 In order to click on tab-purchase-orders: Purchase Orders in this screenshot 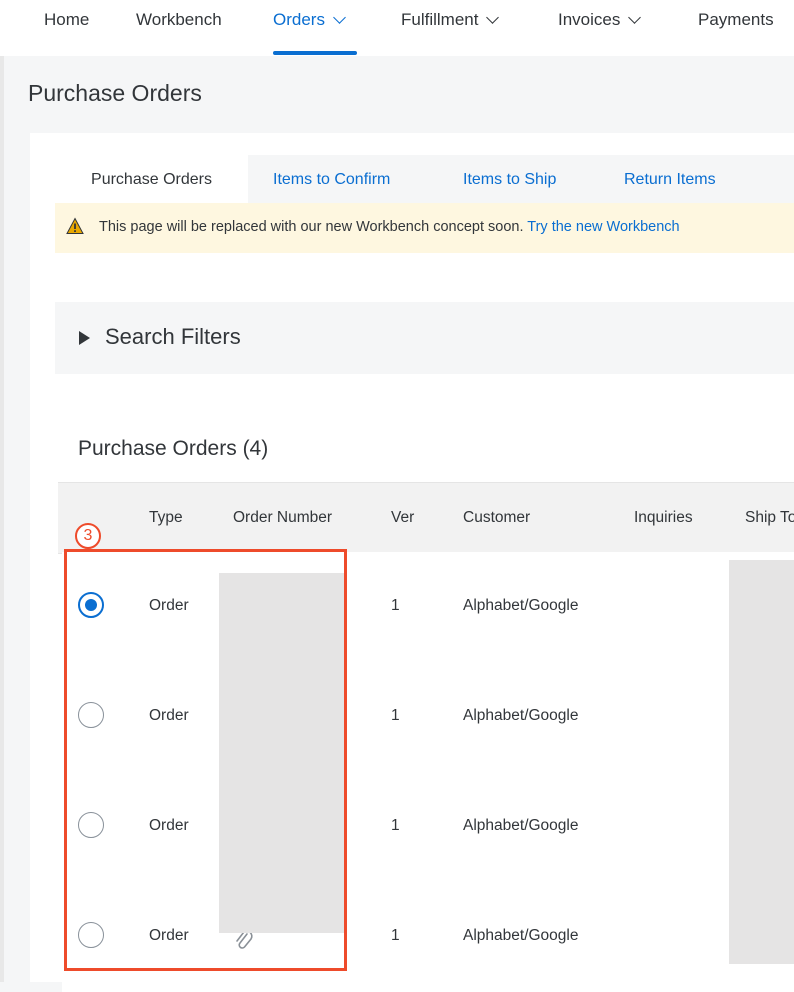, I will do `click(151, 179)`.